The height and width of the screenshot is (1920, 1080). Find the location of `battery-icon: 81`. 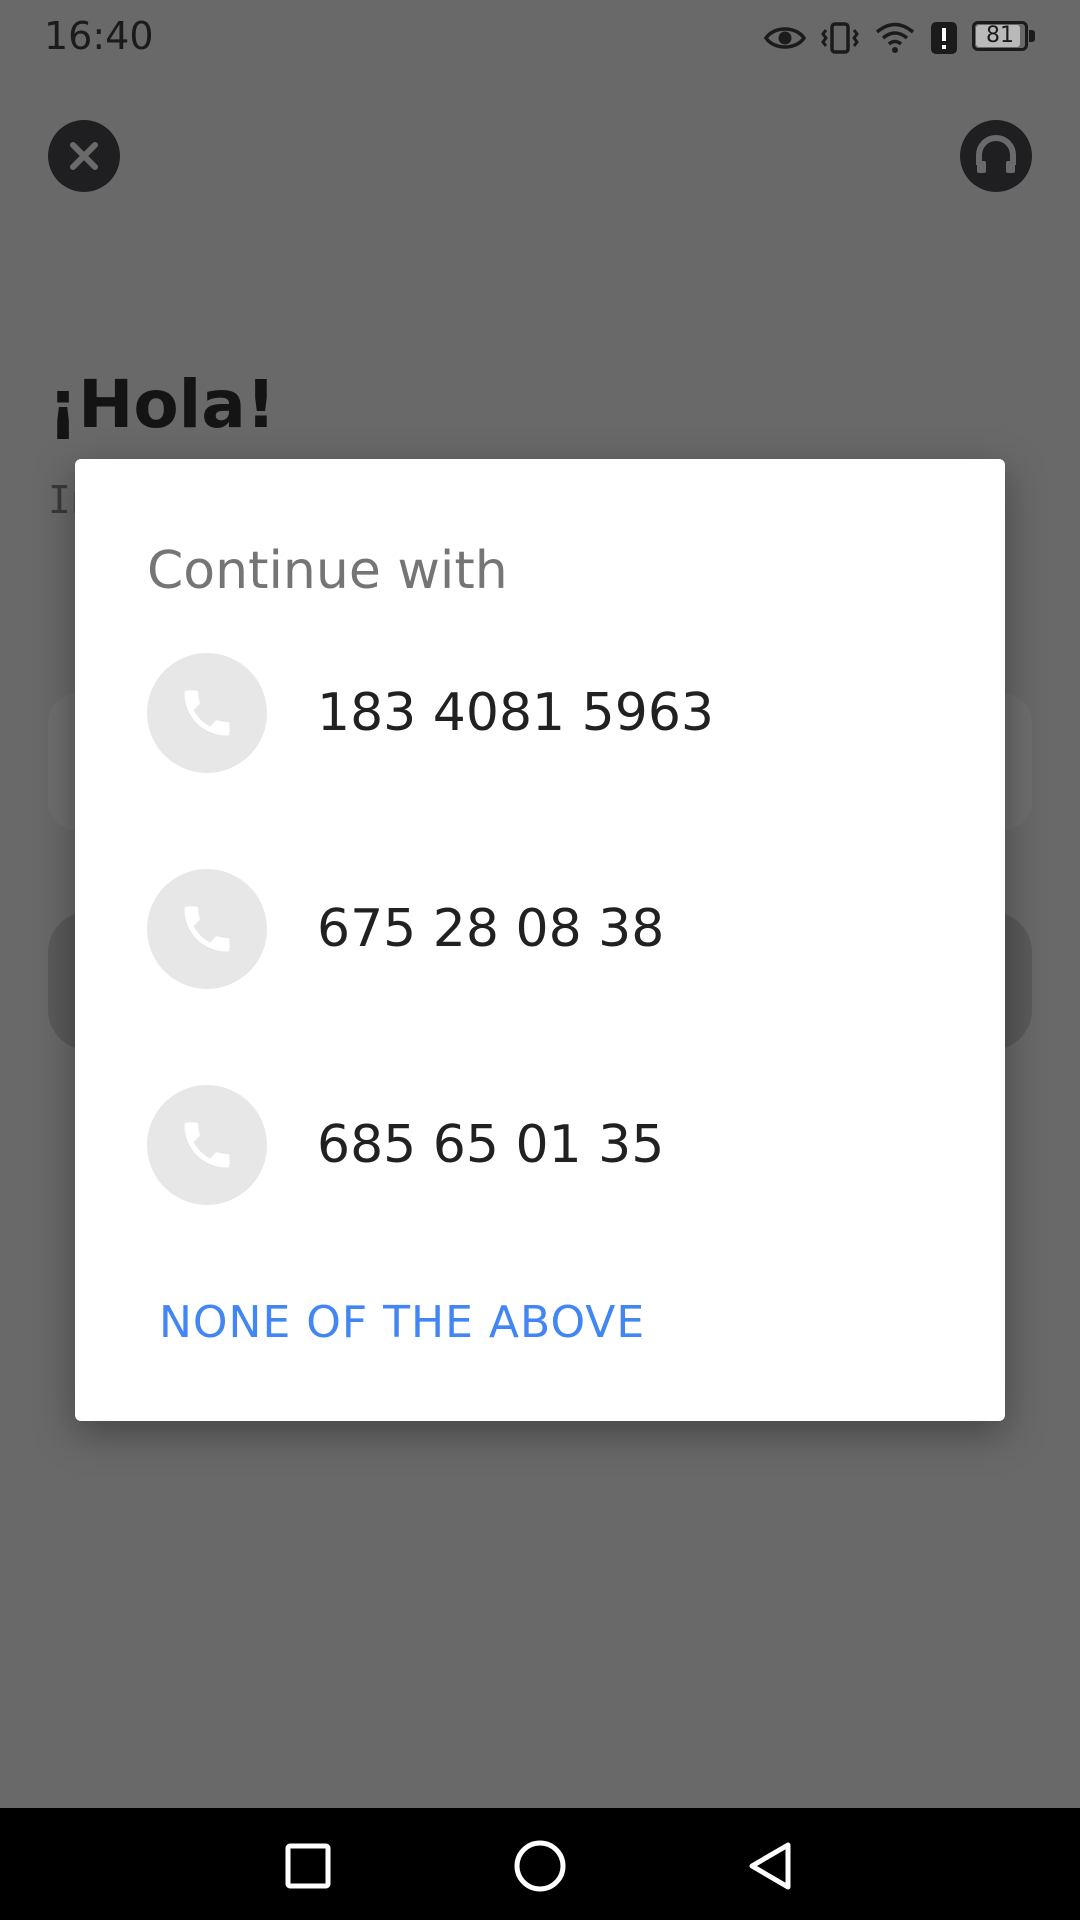

battery-icon: 81 is located at coordinates (1004, 38).